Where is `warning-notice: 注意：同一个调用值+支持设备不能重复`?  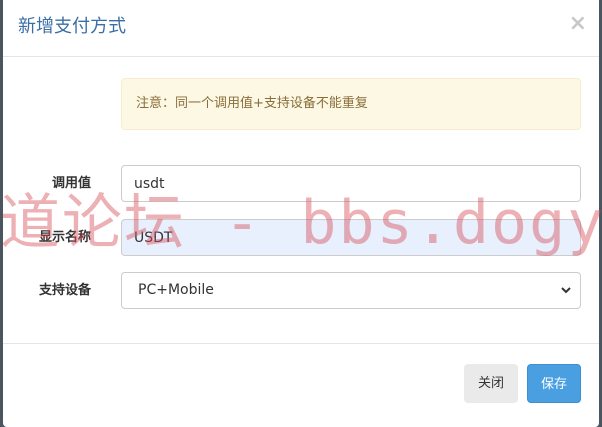 warning-notice: 注意：同一个调用值+支持设备不能重复 is located at coordinates (351, 104).